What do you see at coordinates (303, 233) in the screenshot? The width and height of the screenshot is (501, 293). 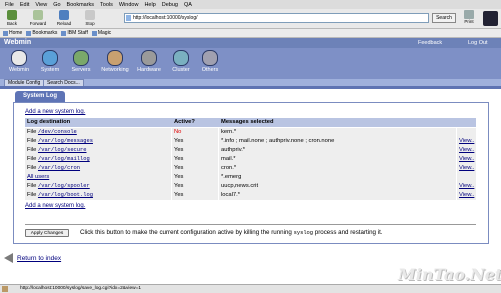 I see `apply-text-code: syslog` at bounding box center [303, 233].